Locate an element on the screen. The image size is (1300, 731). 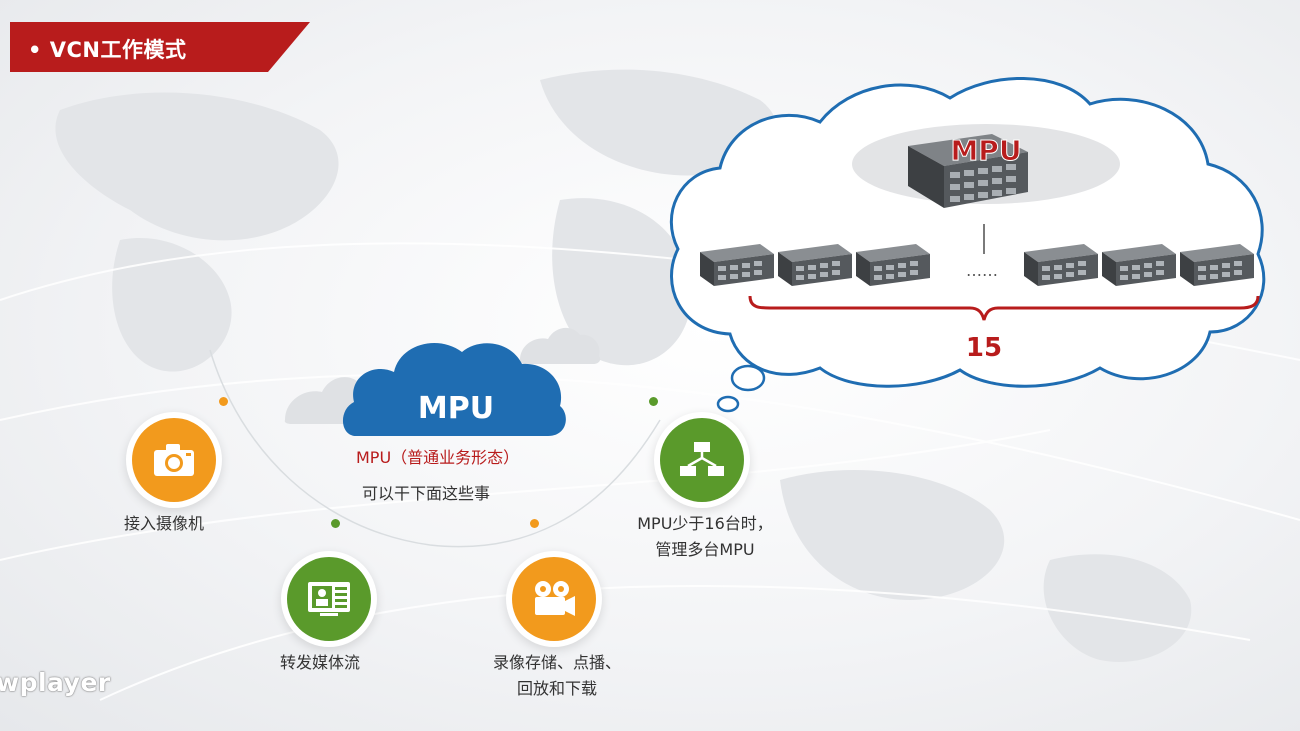
label-camera: 接入摄像机 is located at coordinates (164, 523).